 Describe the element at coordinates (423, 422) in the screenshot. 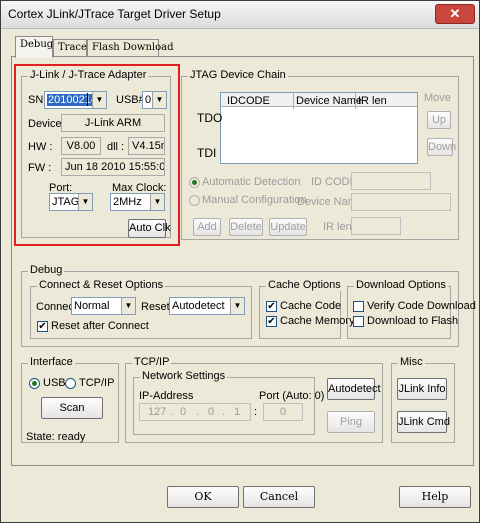

I see `jlink-cmd-button: JLink Cmd` at that location.